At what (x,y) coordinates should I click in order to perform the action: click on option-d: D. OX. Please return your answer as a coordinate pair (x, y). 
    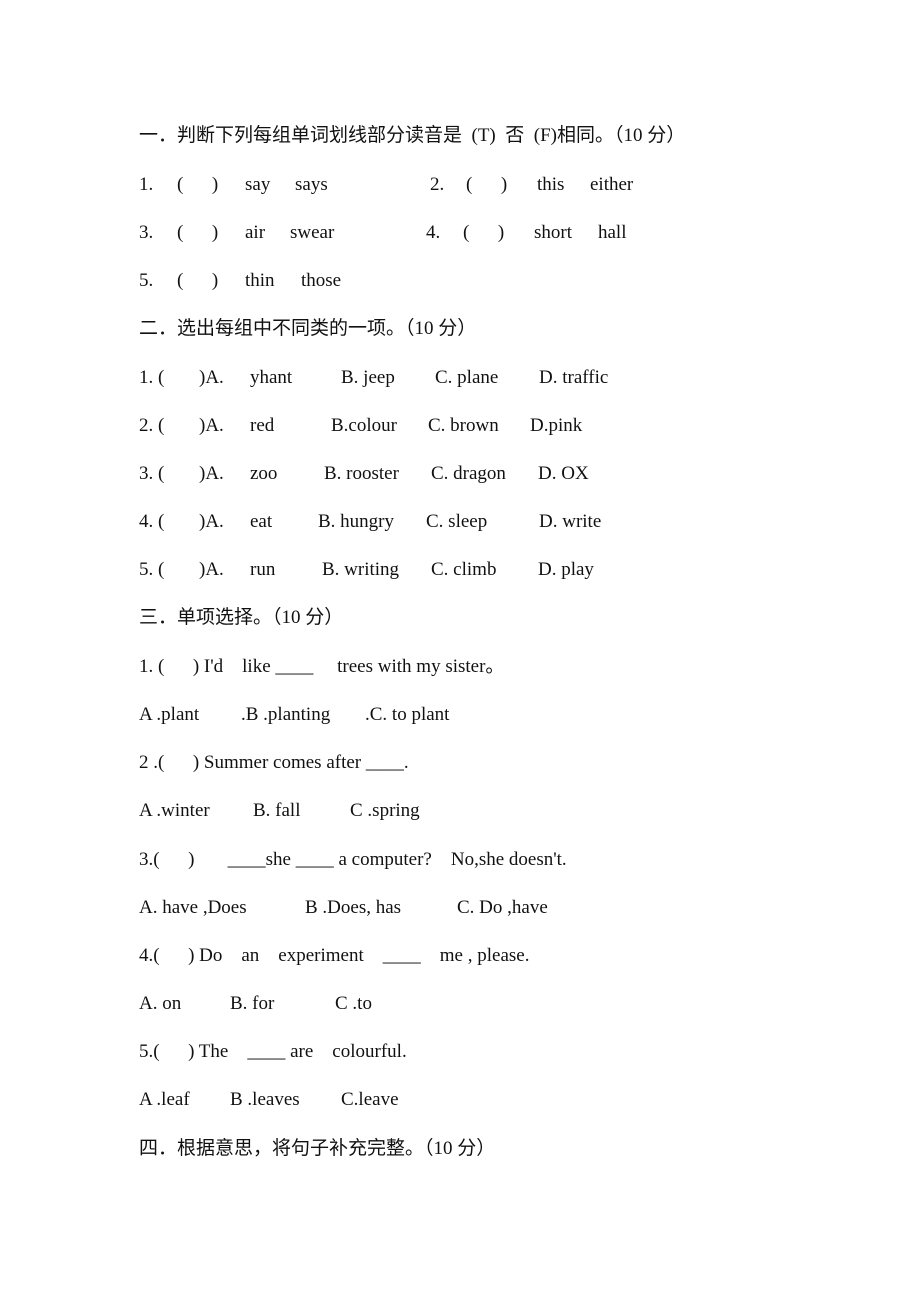
    Looking at the image, I should click on (563, 473).